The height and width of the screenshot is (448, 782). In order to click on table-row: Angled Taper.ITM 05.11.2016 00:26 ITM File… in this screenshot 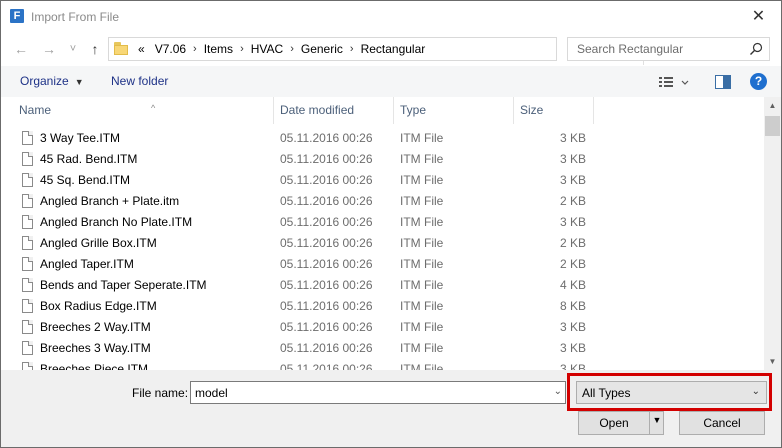, I will do `click(382, 264)`.